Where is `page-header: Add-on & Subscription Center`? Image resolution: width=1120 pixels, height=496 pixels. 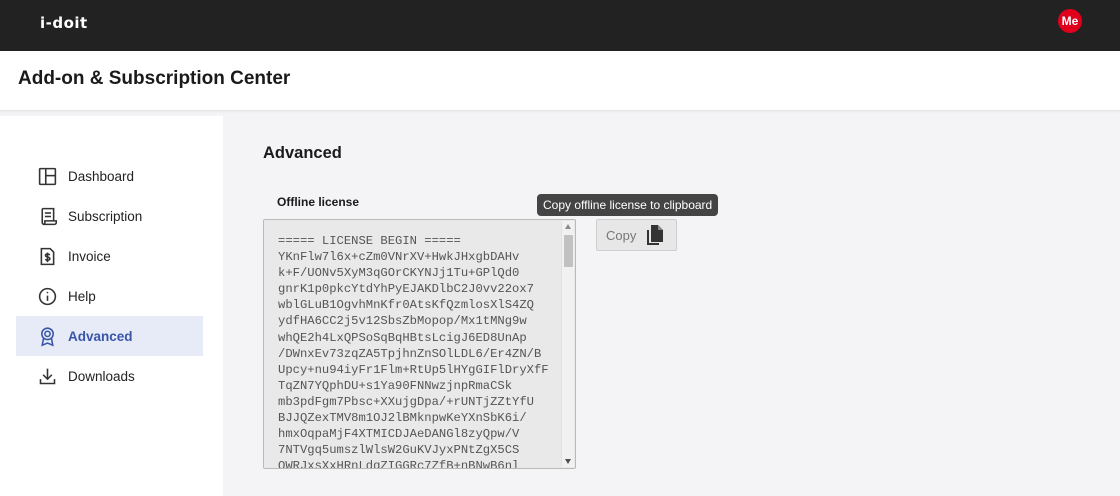 page-header: Add-on & Subscription Center is located at coordinates (560, 81).